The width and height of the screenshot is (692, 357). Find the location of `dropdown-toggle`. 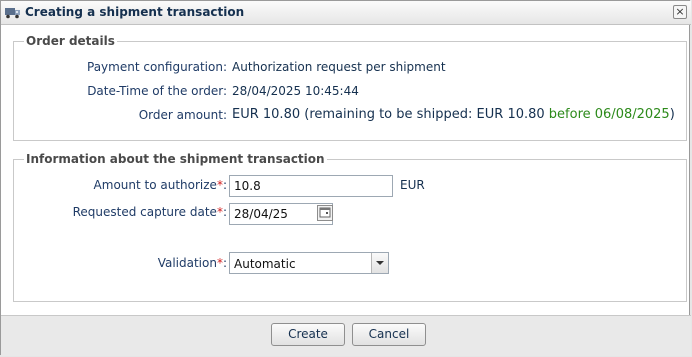

dropdown-toggle is located at coordinates (379, 263).